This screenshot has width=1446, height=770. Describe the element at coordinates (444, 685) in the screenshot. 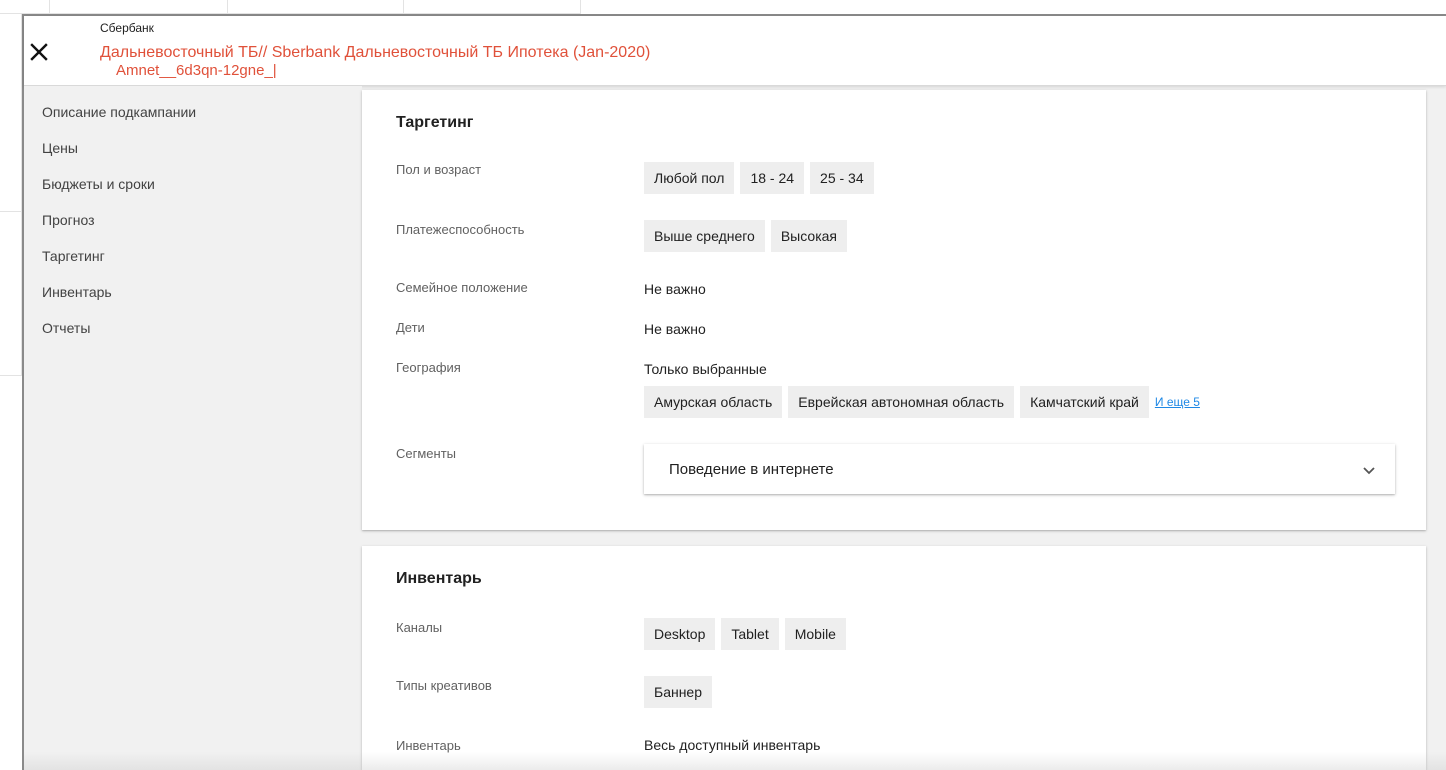

I see `creative-types-label: Типы креативов` at that location.